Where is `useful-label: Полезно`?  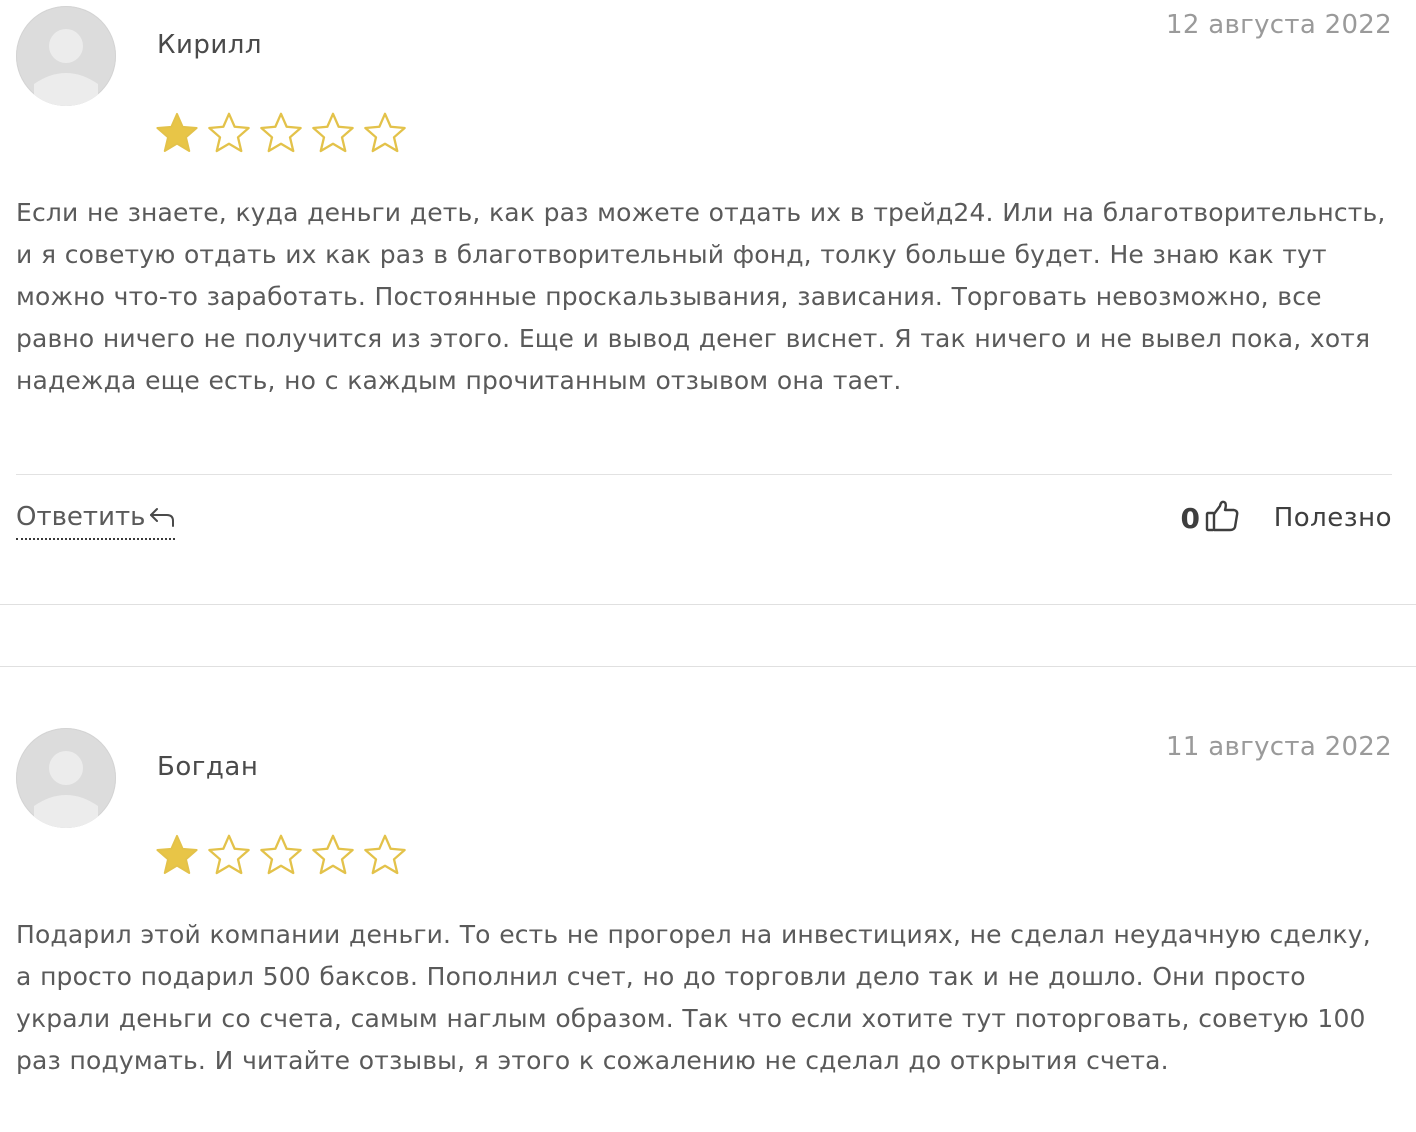
useful-label: Полезно is located at coordinates (1333, 518).